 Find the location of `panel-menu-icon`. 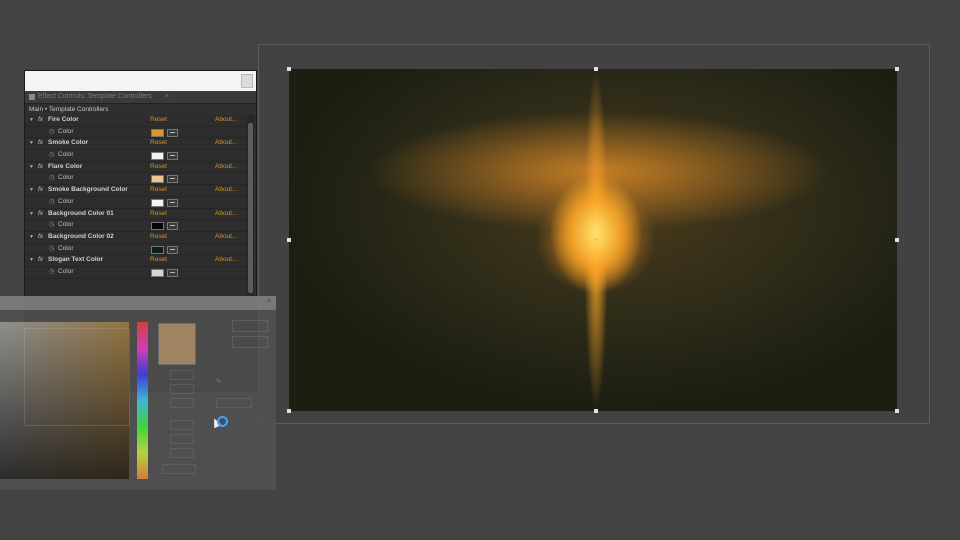

panel-menu-icon is located at coordinates (32, 97).